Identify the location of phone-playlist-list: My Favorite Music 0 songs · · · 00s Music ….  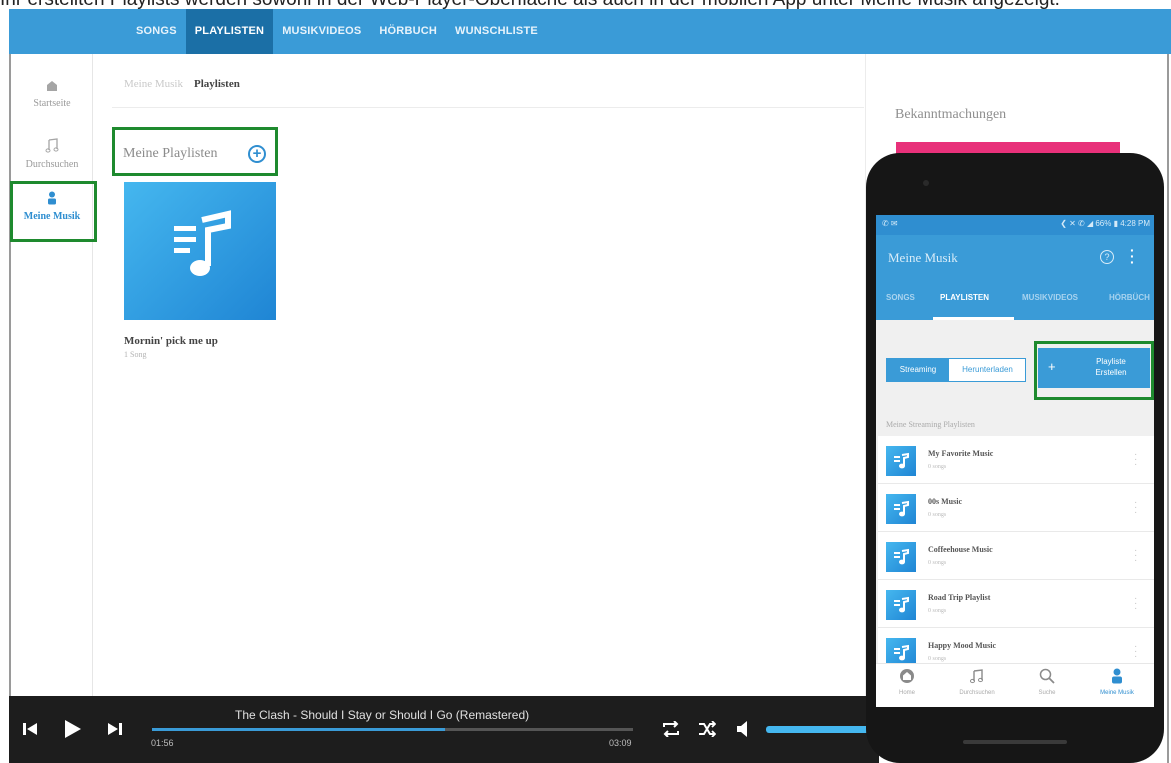
(1016, 556).